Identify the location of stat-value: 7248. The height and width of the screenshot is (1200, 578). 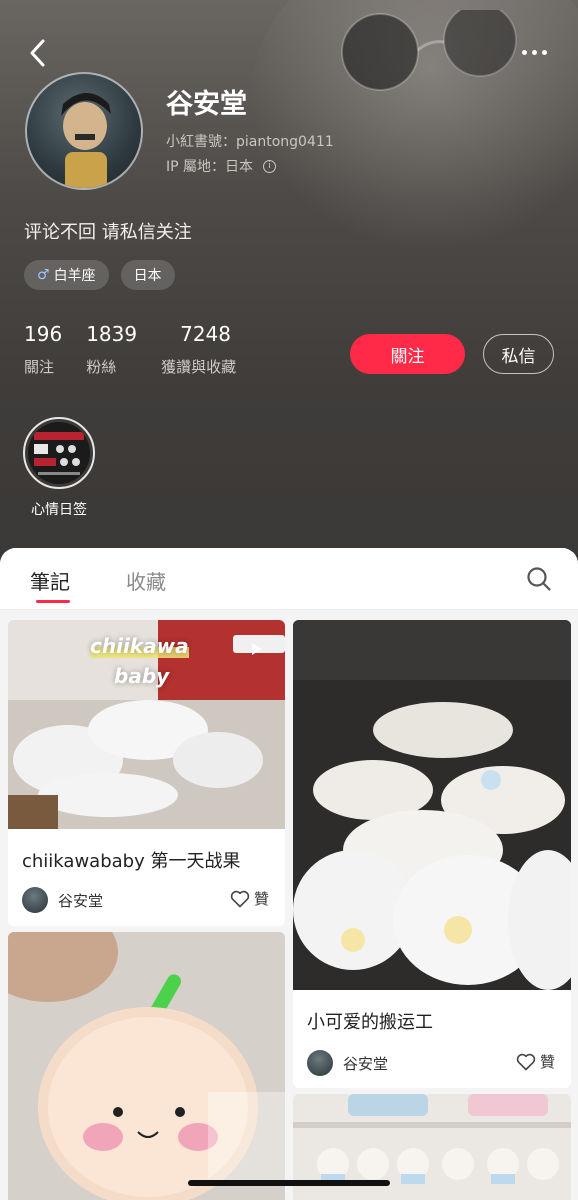
(205, 334).